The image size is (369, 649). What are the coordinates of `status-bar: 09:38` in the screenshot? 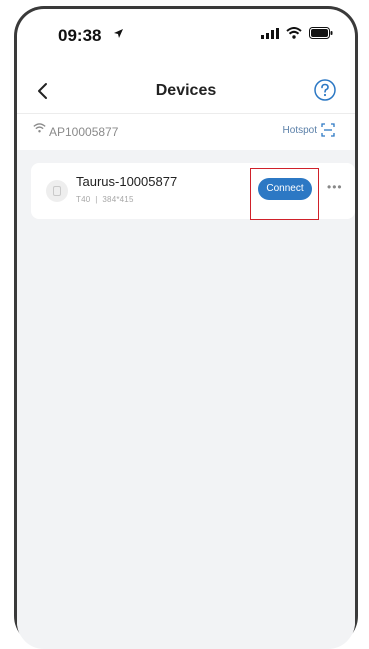 It's located at (186, 35).